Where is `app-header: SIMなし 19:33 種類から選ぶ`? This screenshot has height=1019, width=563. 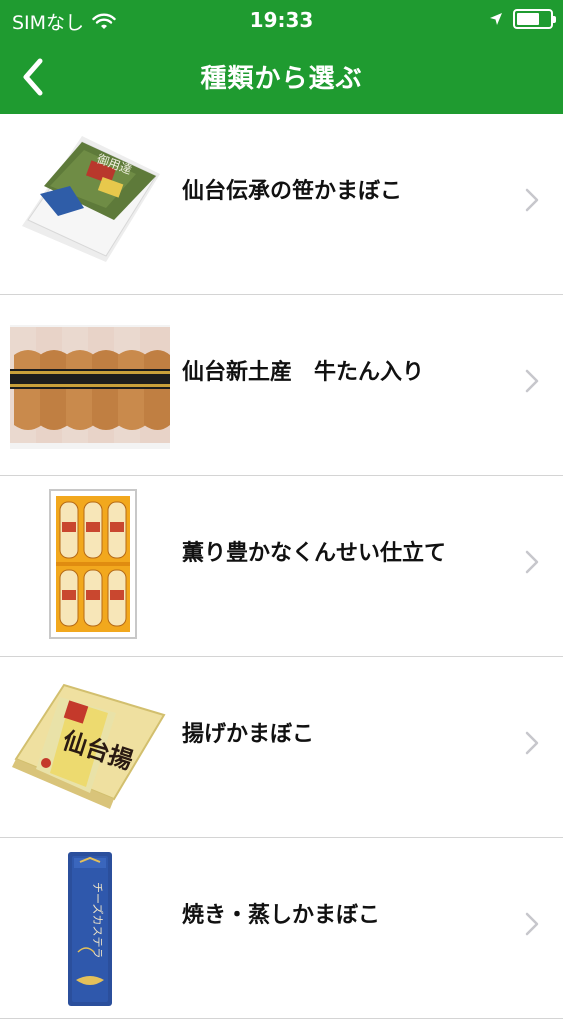
app-header: SIMなし 19:33 種類から選ぶ is located at coordinates (281, 57).